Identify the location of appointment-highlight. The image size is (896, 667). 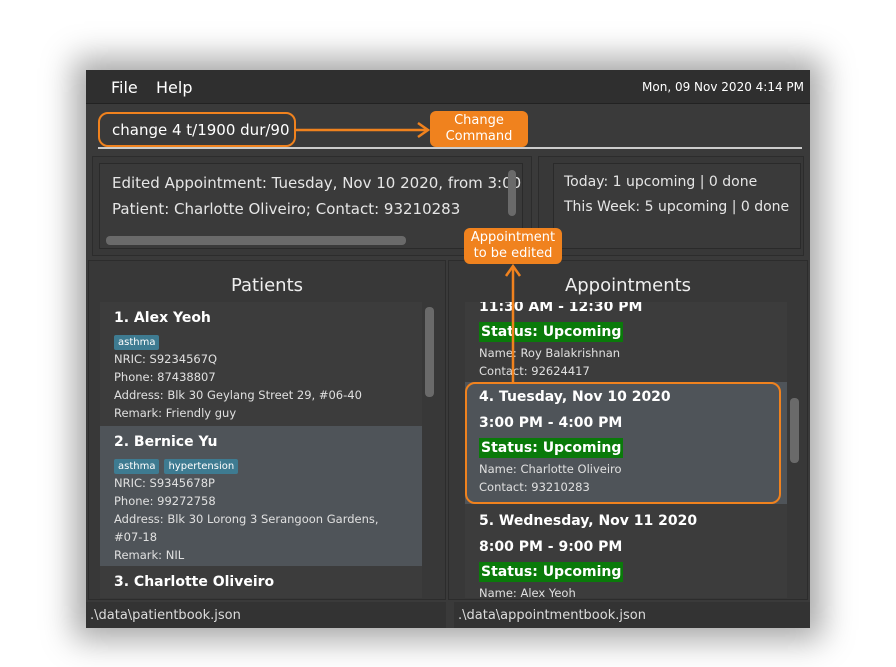
(623, 443).